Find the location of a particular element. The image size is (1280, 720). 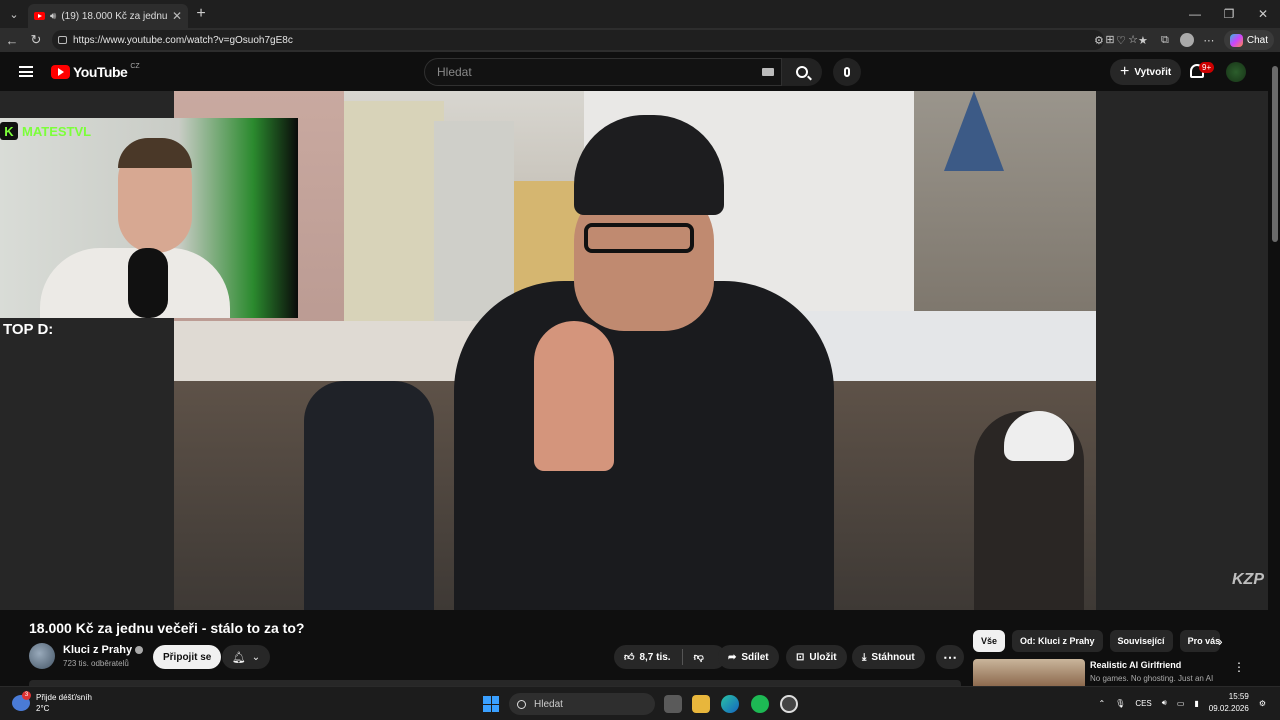

tab-list-button: ⌄ is located at coordinates (14, 14).